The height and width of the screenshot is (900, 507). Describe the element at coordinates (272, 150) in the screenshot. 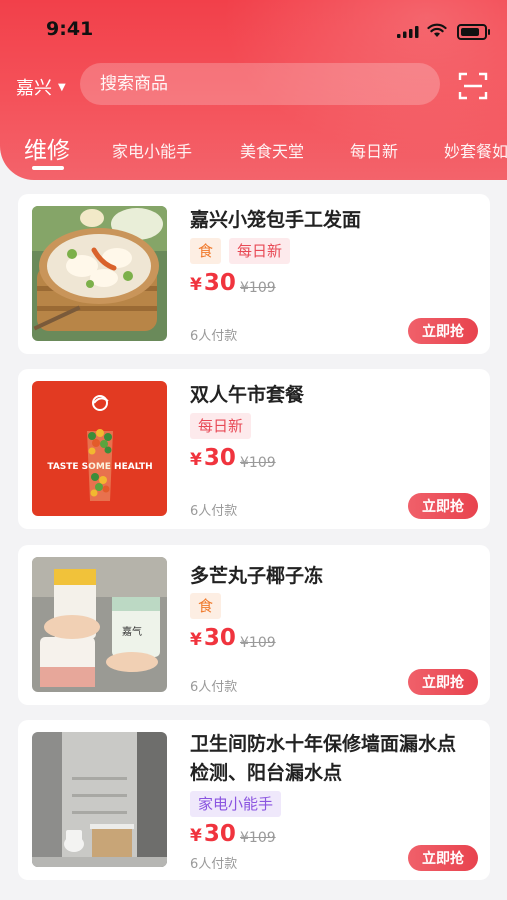

I see `tab-food: 美食天堂` at that location.